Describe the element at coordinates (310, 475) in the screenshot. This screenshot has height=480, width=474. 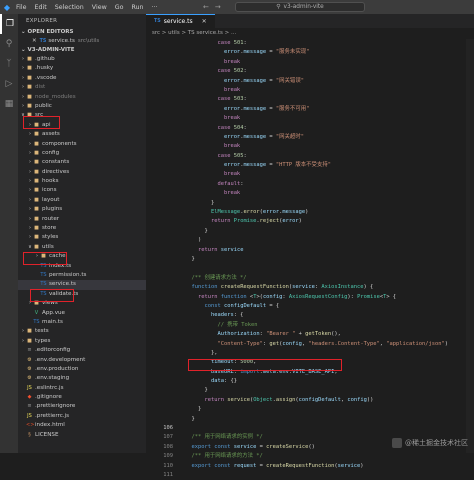
I see `code-line: 111` at that location.